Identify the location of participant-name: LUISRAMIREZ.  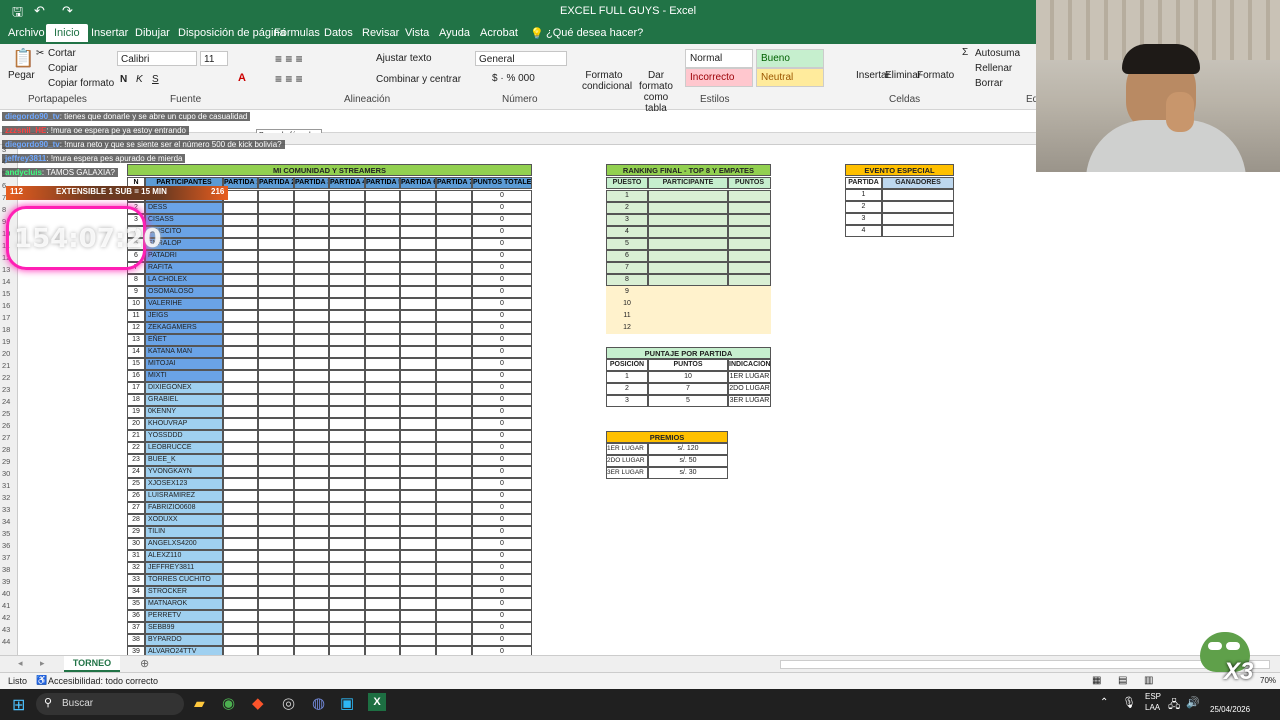
(184, 496).